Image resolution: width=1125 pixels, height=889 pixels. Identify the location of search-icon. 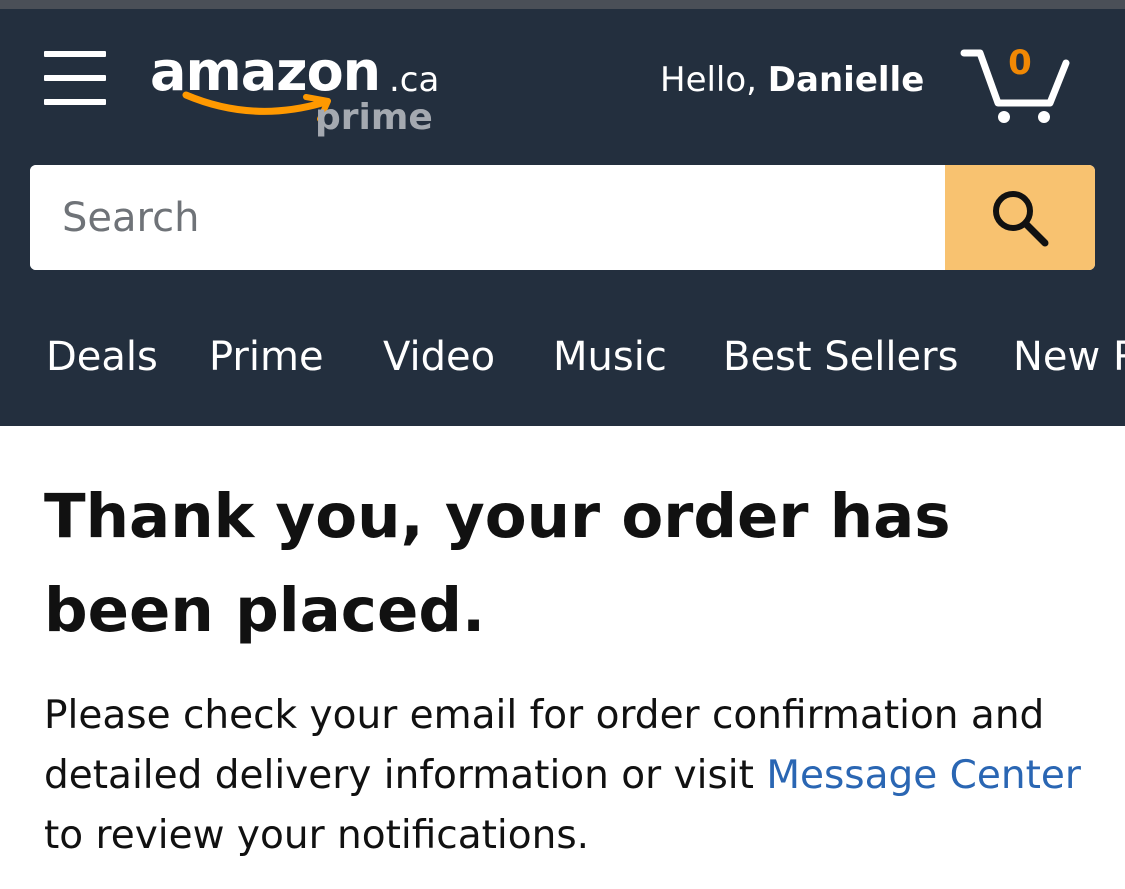
(1021, 219).